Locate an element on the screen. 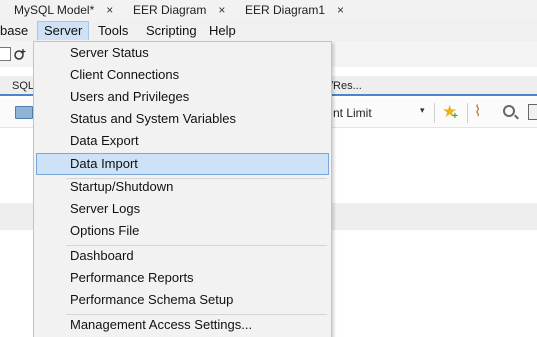  plus-icon: + is located at coordinates (455, 116).